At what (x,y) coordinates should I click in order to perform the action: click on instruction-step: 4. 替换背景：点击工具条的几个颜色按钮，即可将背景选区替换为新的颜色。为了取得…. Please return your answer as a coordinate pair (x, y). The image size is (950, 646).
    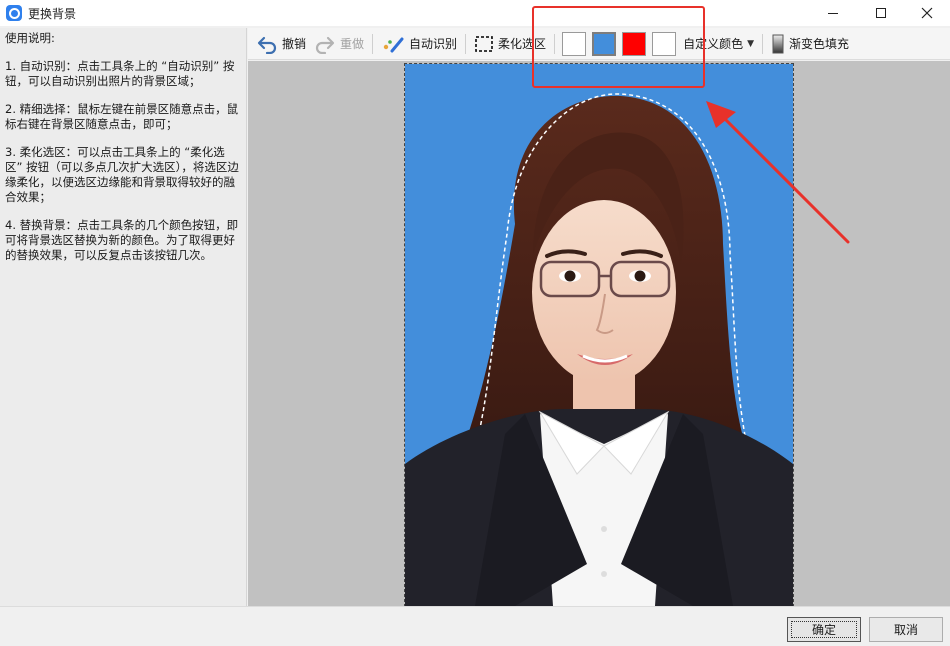
    Looking at the image, I should click on (122, 240).